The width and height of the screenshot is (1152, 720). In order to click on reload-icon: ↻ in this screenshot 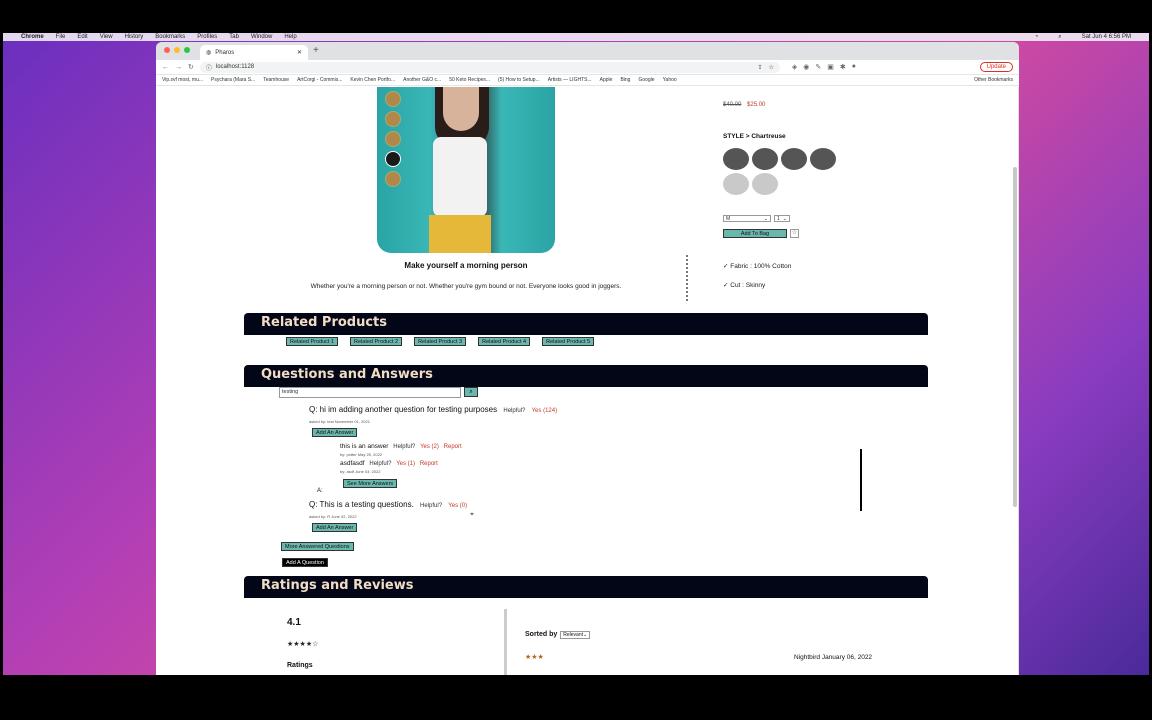, I will do `click(191, 67)`.